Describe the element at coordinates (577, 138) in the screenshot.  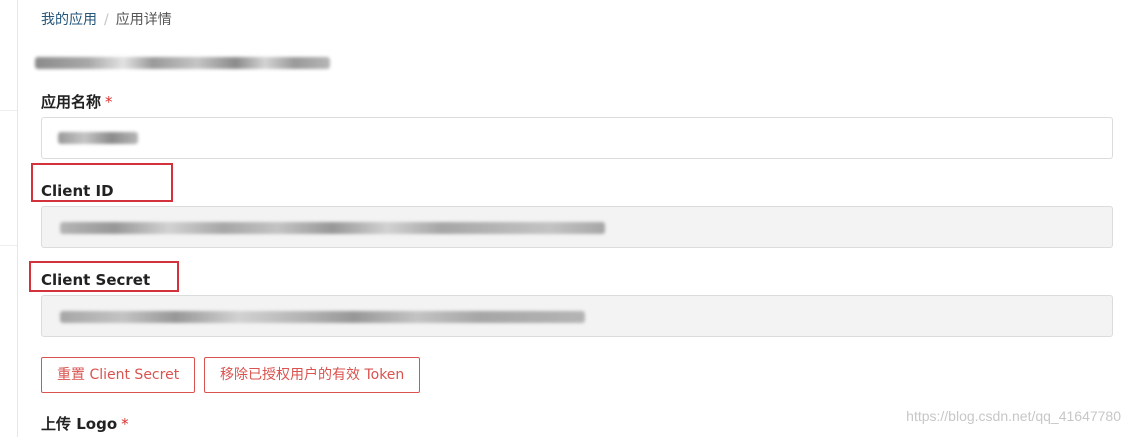
I see `app-name-input` at that location.